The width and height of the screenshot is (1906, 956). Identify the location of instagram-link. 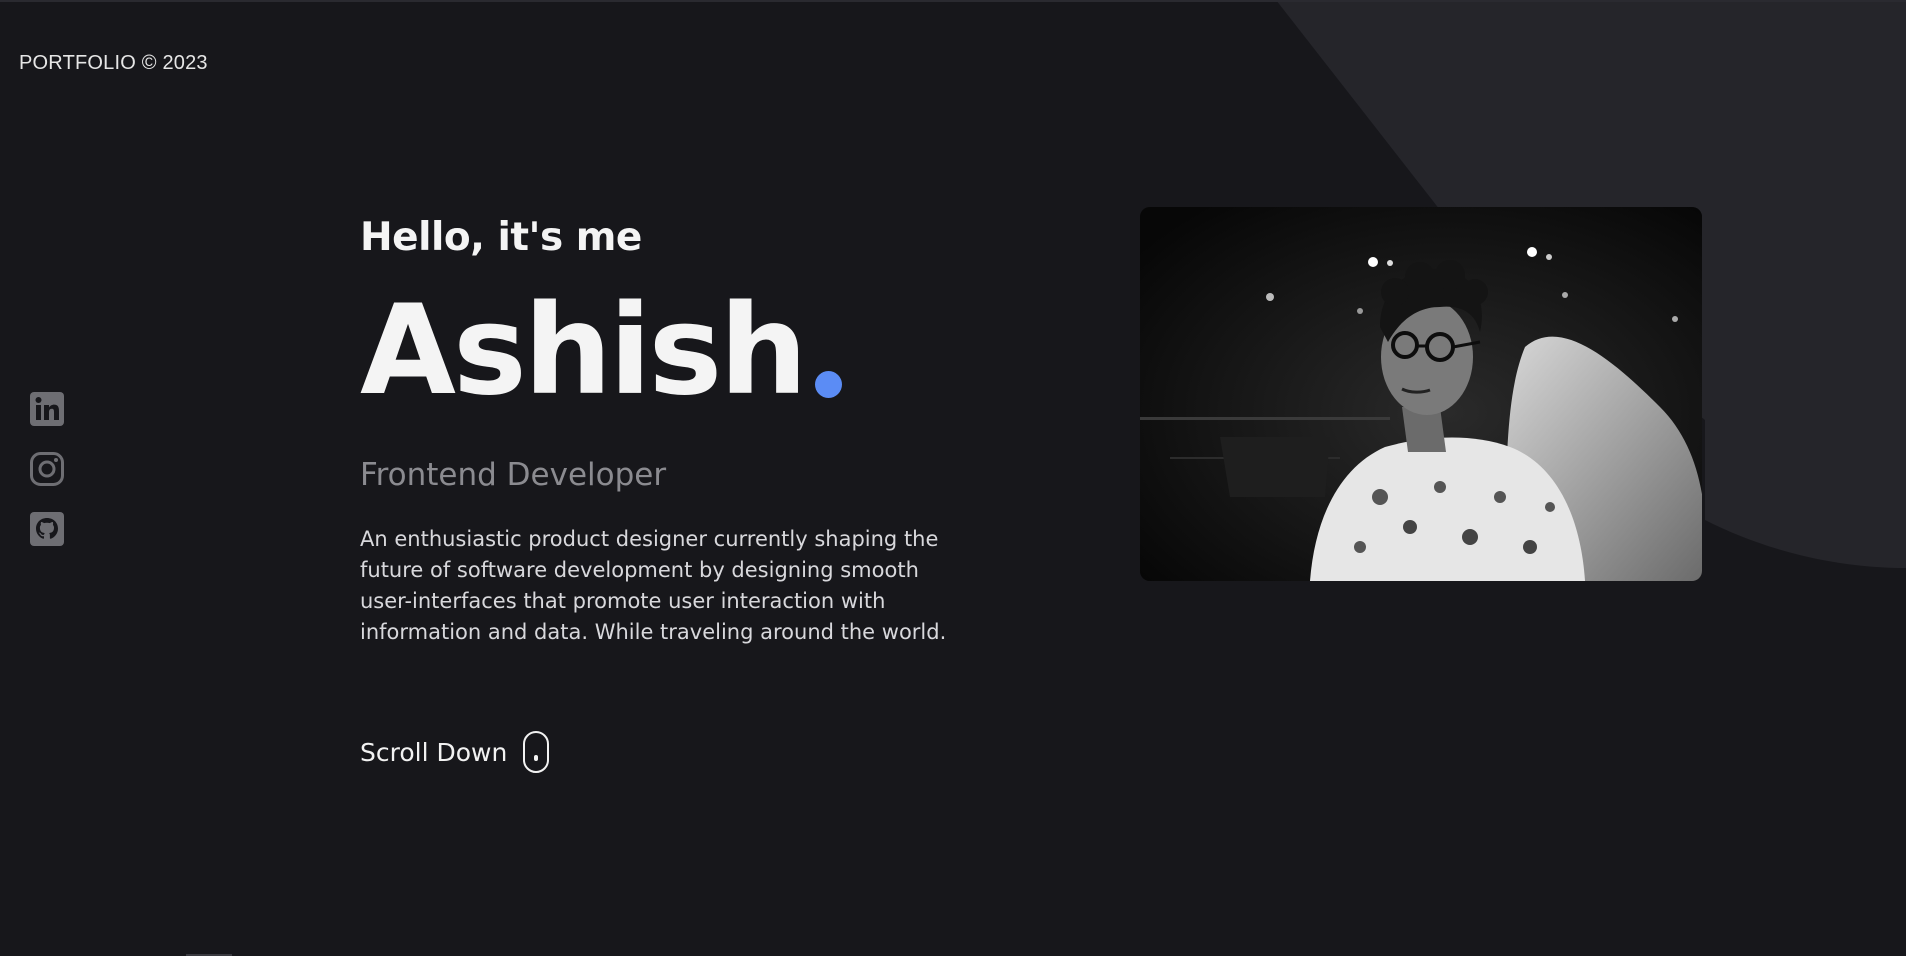
(47, 469).